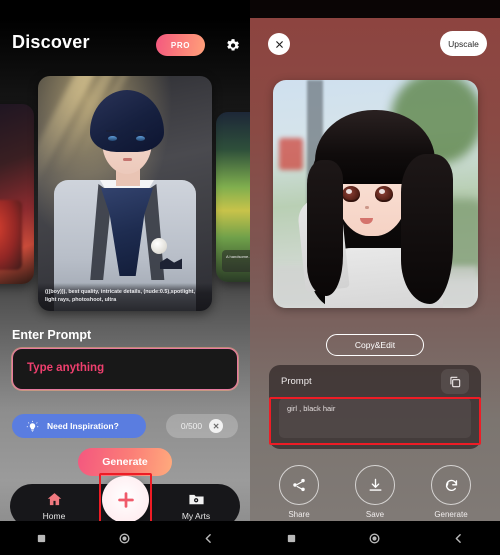 Image resolution: width=500 pixels, height=555 pixels. Describe the element at coordinates (54, 516) in the screenshot. I see `sidebar-item-label: Home` at that location.